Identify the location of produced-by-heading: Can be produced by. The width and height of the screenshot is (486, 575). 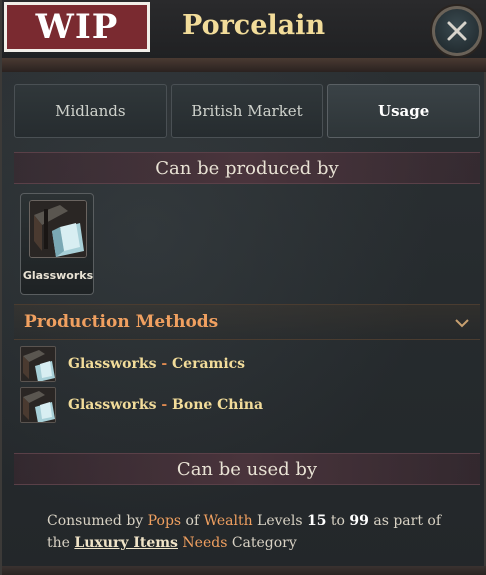
(247, 168).